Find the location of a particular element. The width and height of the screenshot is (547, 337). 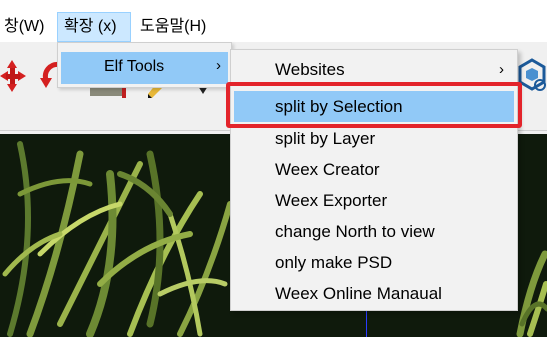

menu-item-label: Elf Tools is located at coordinates (134, 66).